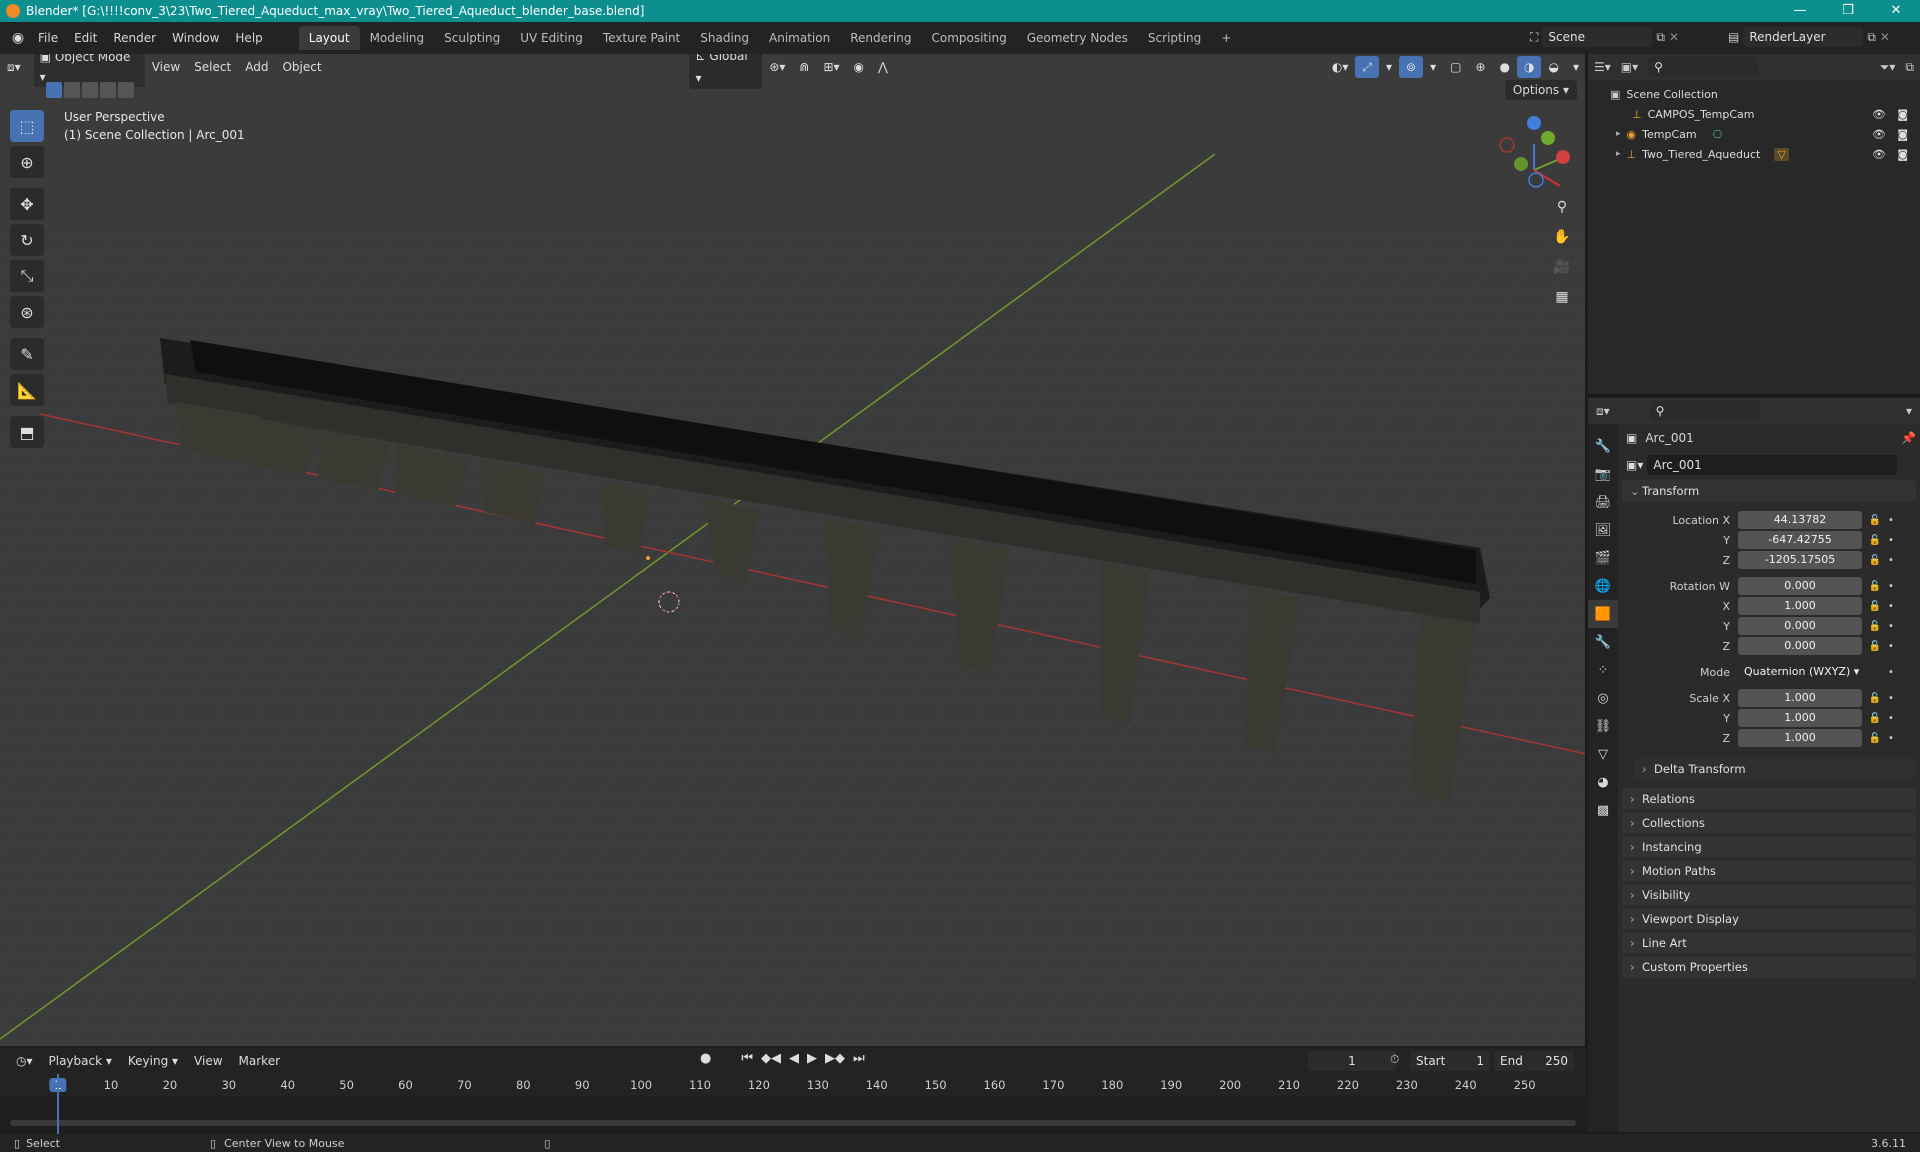  I want to click on menu-edit: Edit, so click(85, 38).